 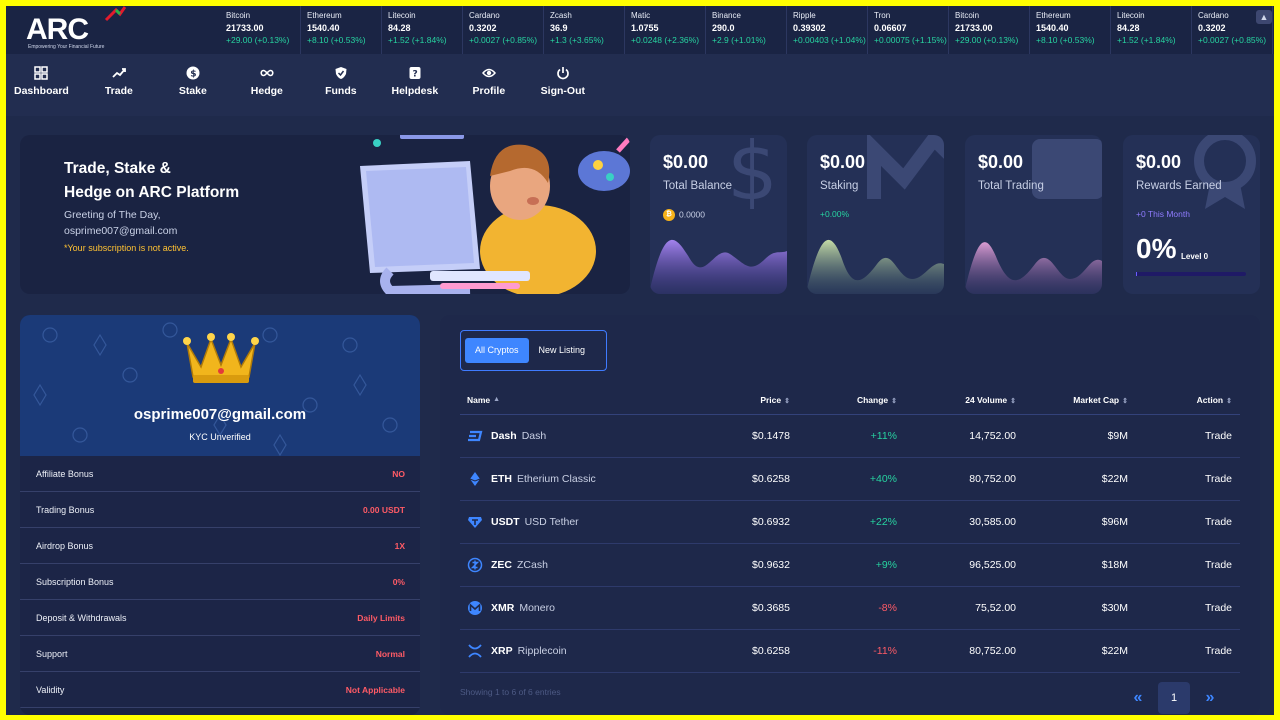 I want to click on rewards-level: Level 0, so click(x=1195, y=256).